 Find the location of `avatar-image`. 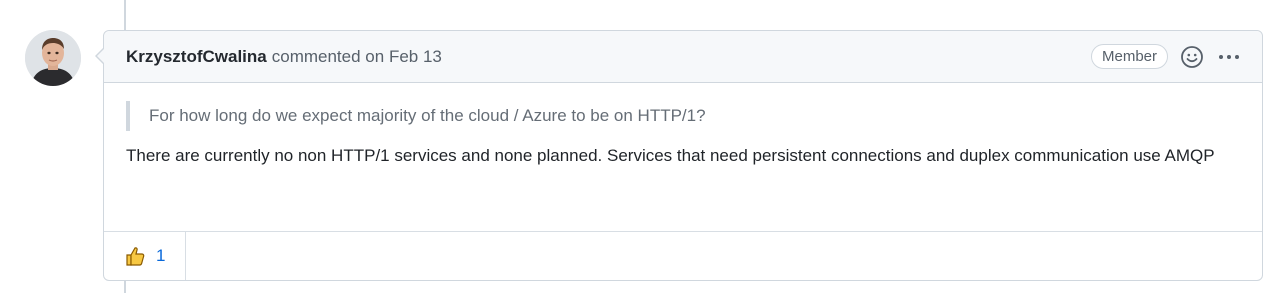

avatar-image is located at coordinates (53, 58).